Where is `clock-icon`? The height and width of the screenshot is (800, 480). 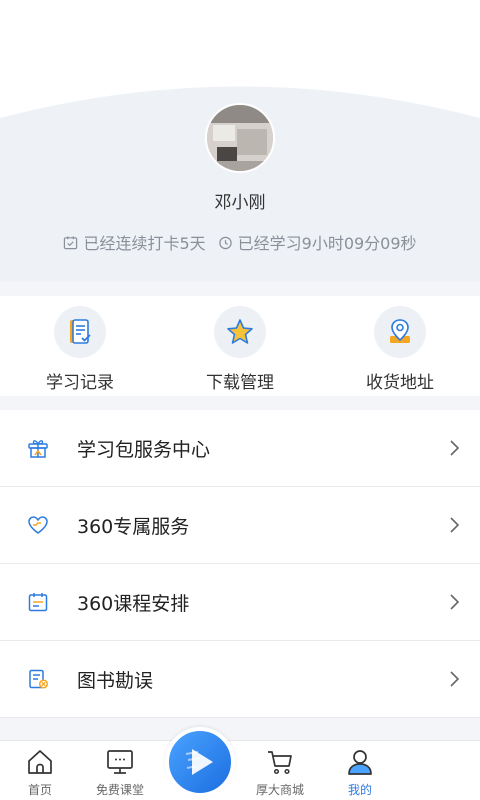
clock-icon is located at coordinates (225, 242).